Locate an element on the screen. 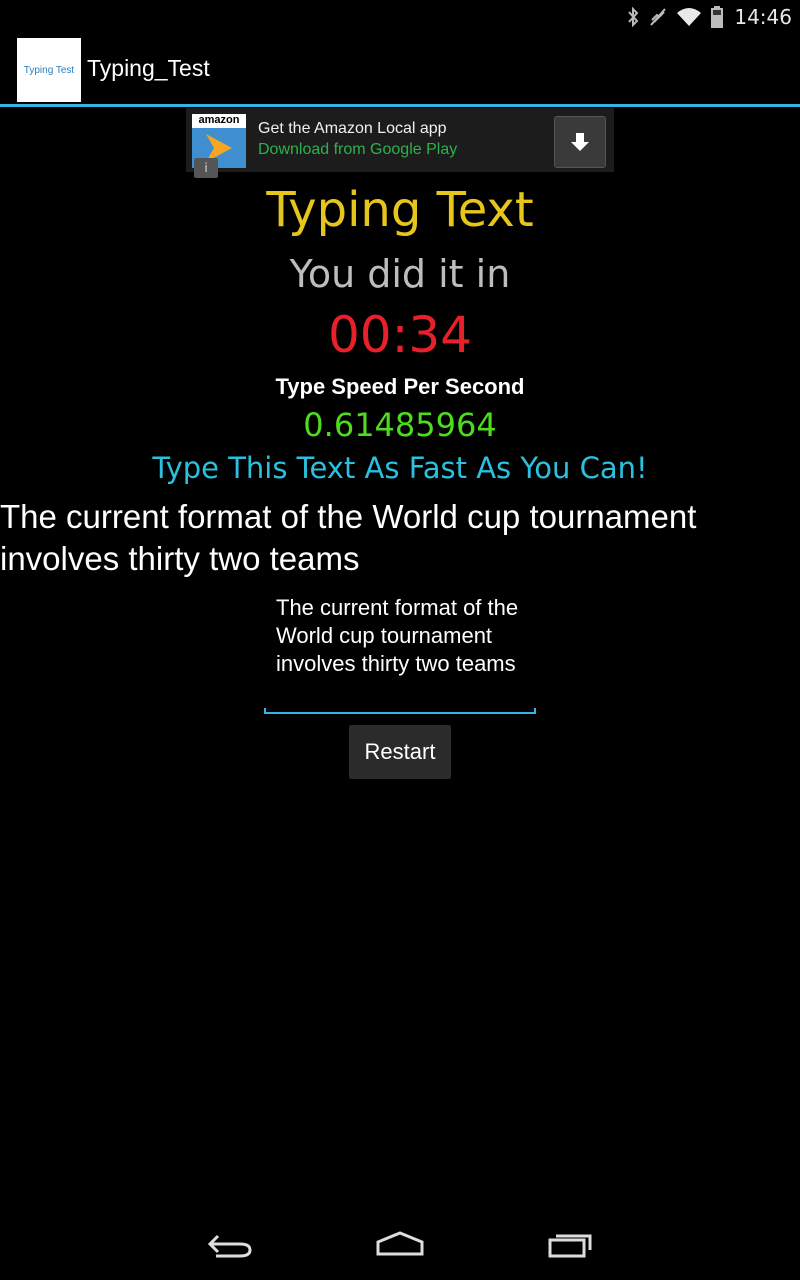 This screenshot has width=800, height=1280. amazon-logo: amazon i is located at coordinates (219, 146).